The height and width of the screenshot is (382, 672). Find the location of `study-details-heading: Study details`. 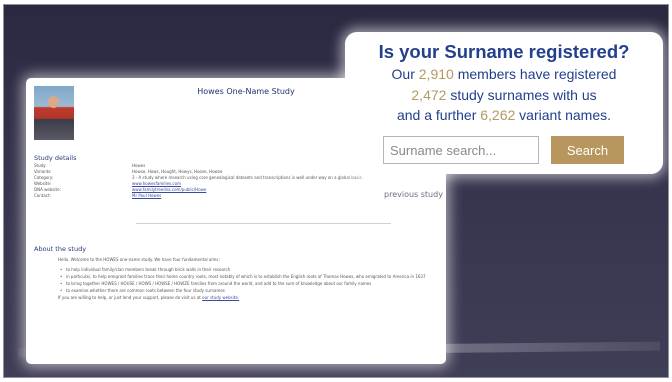

study-details-heading: Study details is located at coordinates (55, 158).